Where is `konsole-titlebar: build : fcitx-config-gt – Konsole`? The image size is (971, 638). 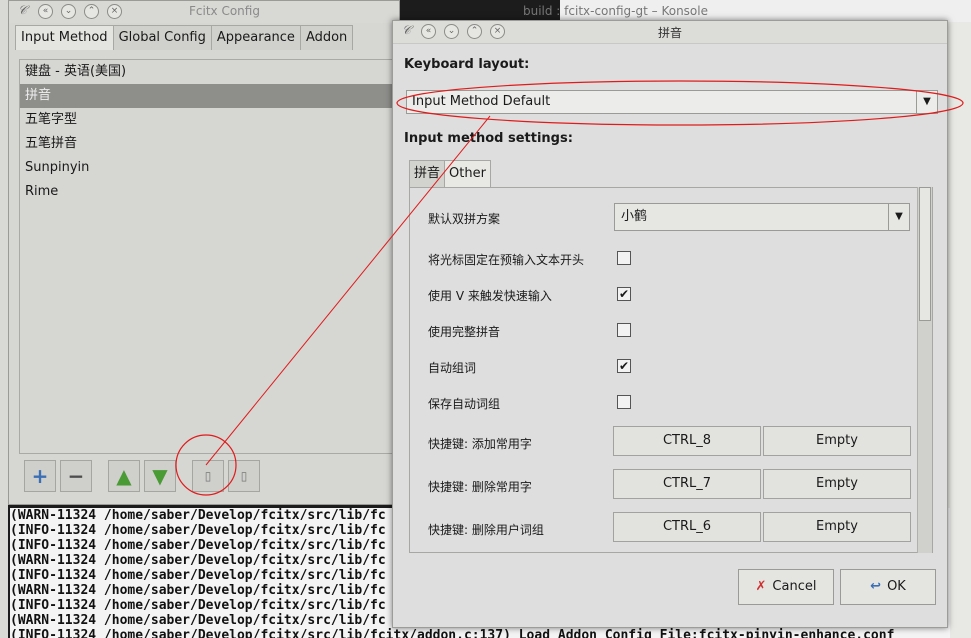 konsole-titlebar: build : fcitx-config-gt – Konsole is located at coordinates (747, 11).